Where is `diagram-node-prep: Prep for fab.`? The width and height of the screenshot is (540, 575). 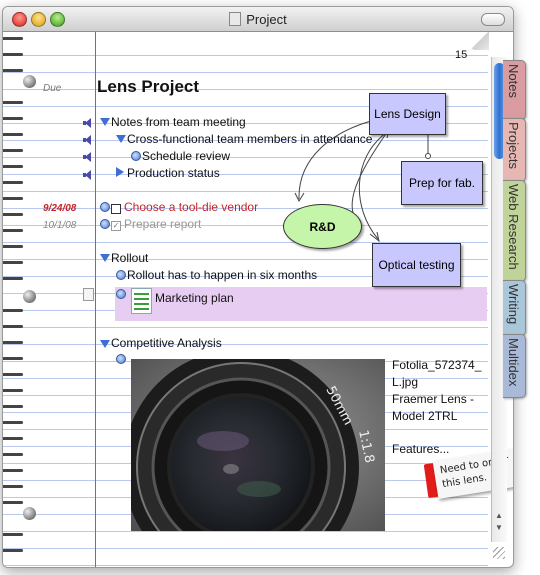 diagram-node-prep: Prep for fab. is located at coordinates (442, 183).